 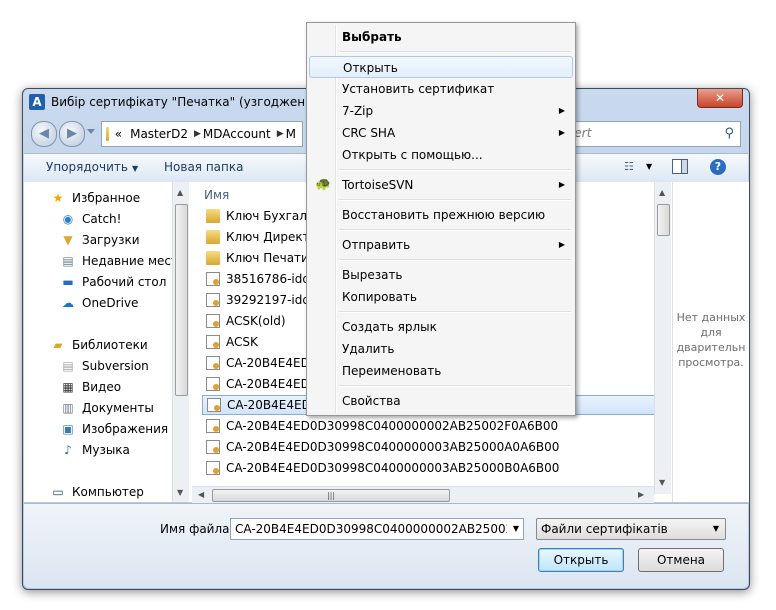 What do you see at coordinates (237, 134) in the screenshot?
I see `breadcrumb-item: MDAccount` at bounding box center [237, 134].